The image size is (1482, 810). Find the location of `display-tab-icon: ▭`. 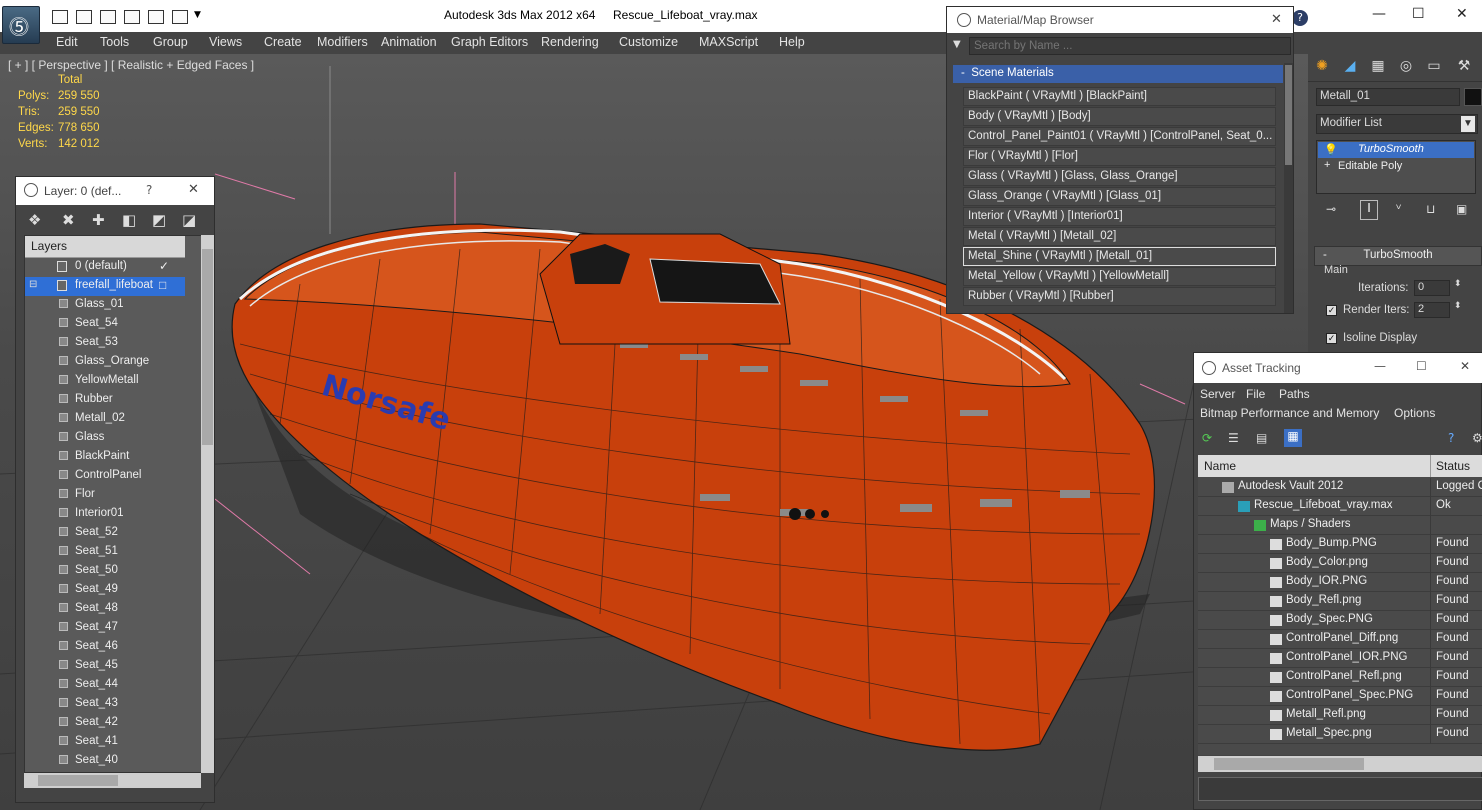

display-tab-icon: ▭ is located at coordinates (1434, 68).